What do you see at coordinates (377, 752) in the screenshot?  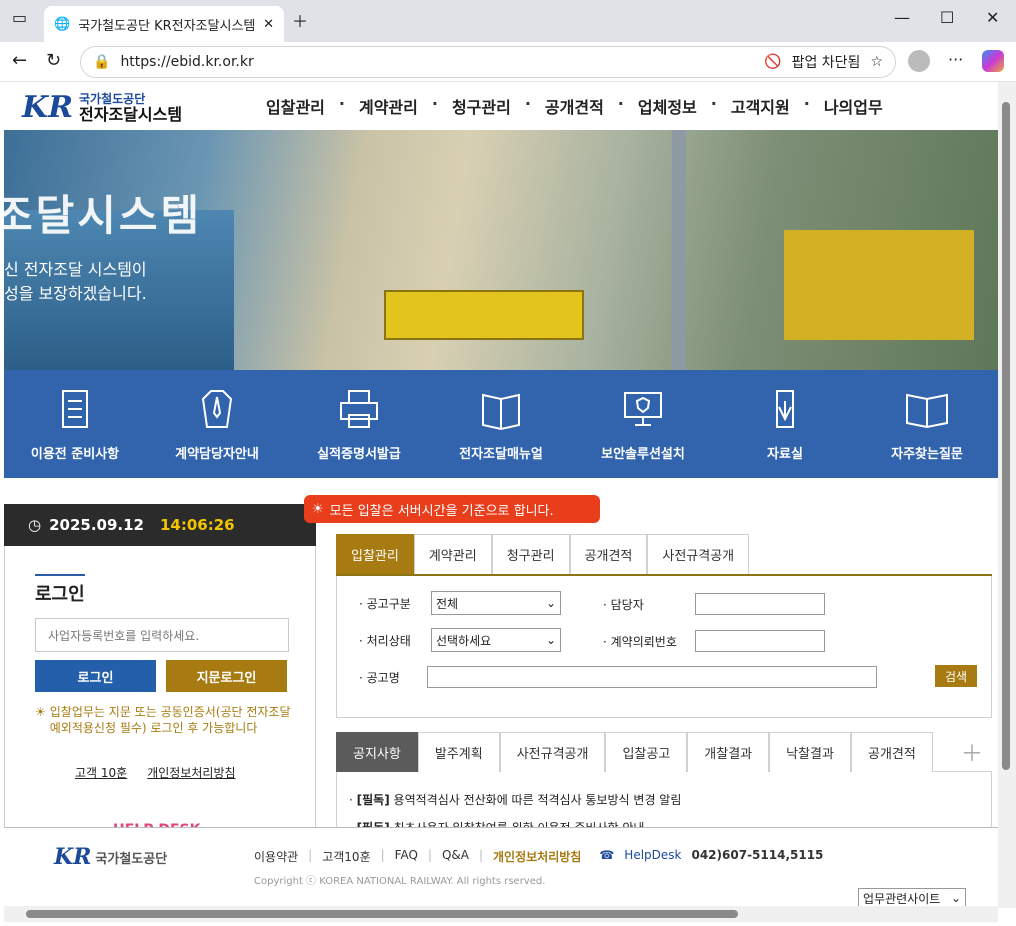 I see `tab-notices: 공지사항` at bounding box center [377, 752].